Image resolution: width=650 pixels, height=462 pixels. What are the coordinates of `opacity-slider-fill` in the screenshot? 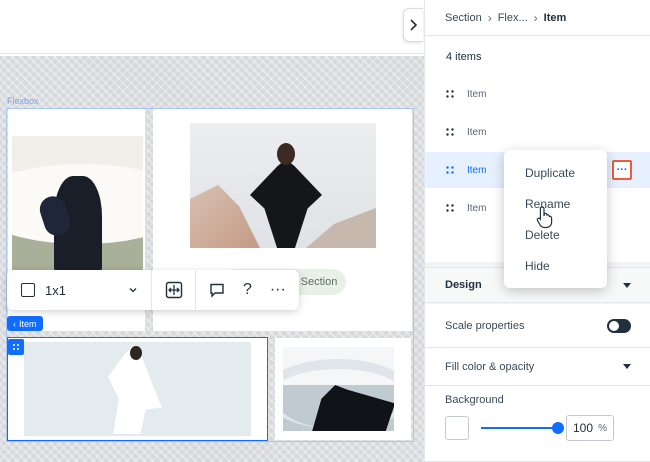 It's located at (519, 428).